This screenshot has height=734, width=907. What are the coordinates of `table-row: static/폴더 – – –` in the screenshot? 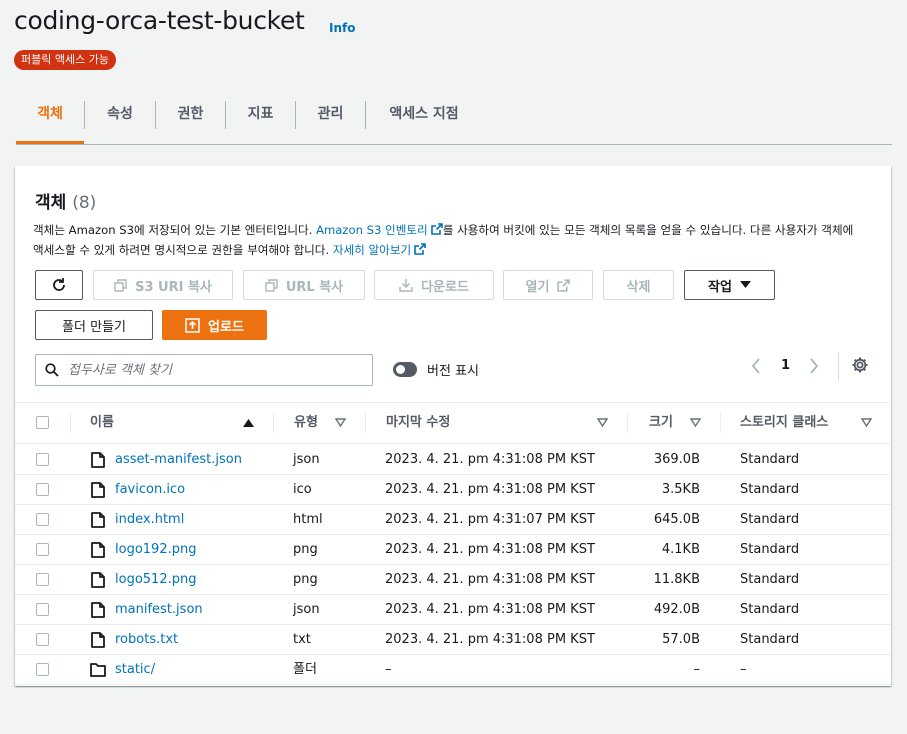 It's located at (453, 670).